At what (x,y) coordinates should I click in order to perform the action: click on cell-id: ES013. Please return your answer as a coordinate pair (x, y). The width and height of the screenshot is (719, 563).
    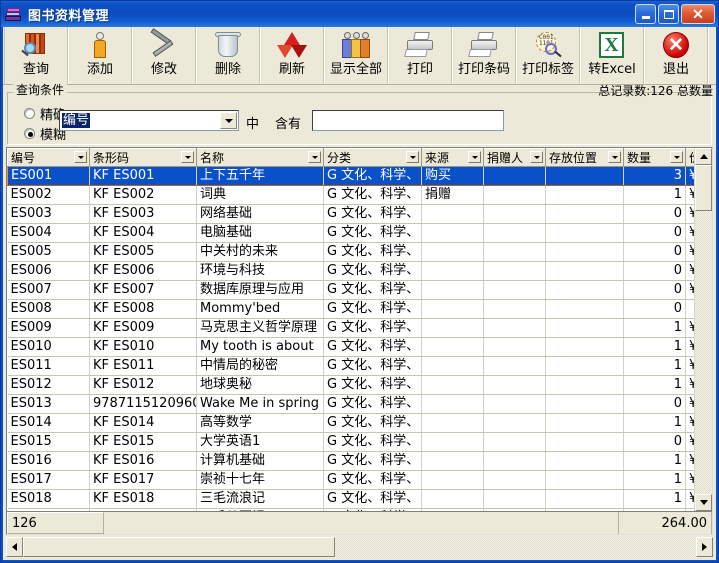
    Looking at the image, I should click on (48, 404).